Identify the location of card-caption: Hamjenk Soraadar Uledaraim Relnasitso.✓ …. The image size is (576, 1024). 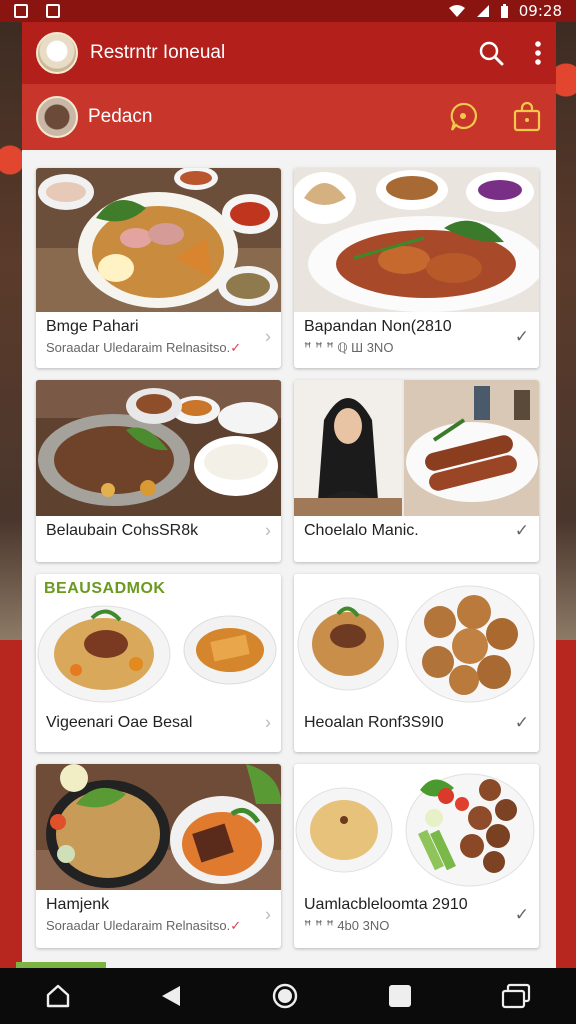
(158, 915).